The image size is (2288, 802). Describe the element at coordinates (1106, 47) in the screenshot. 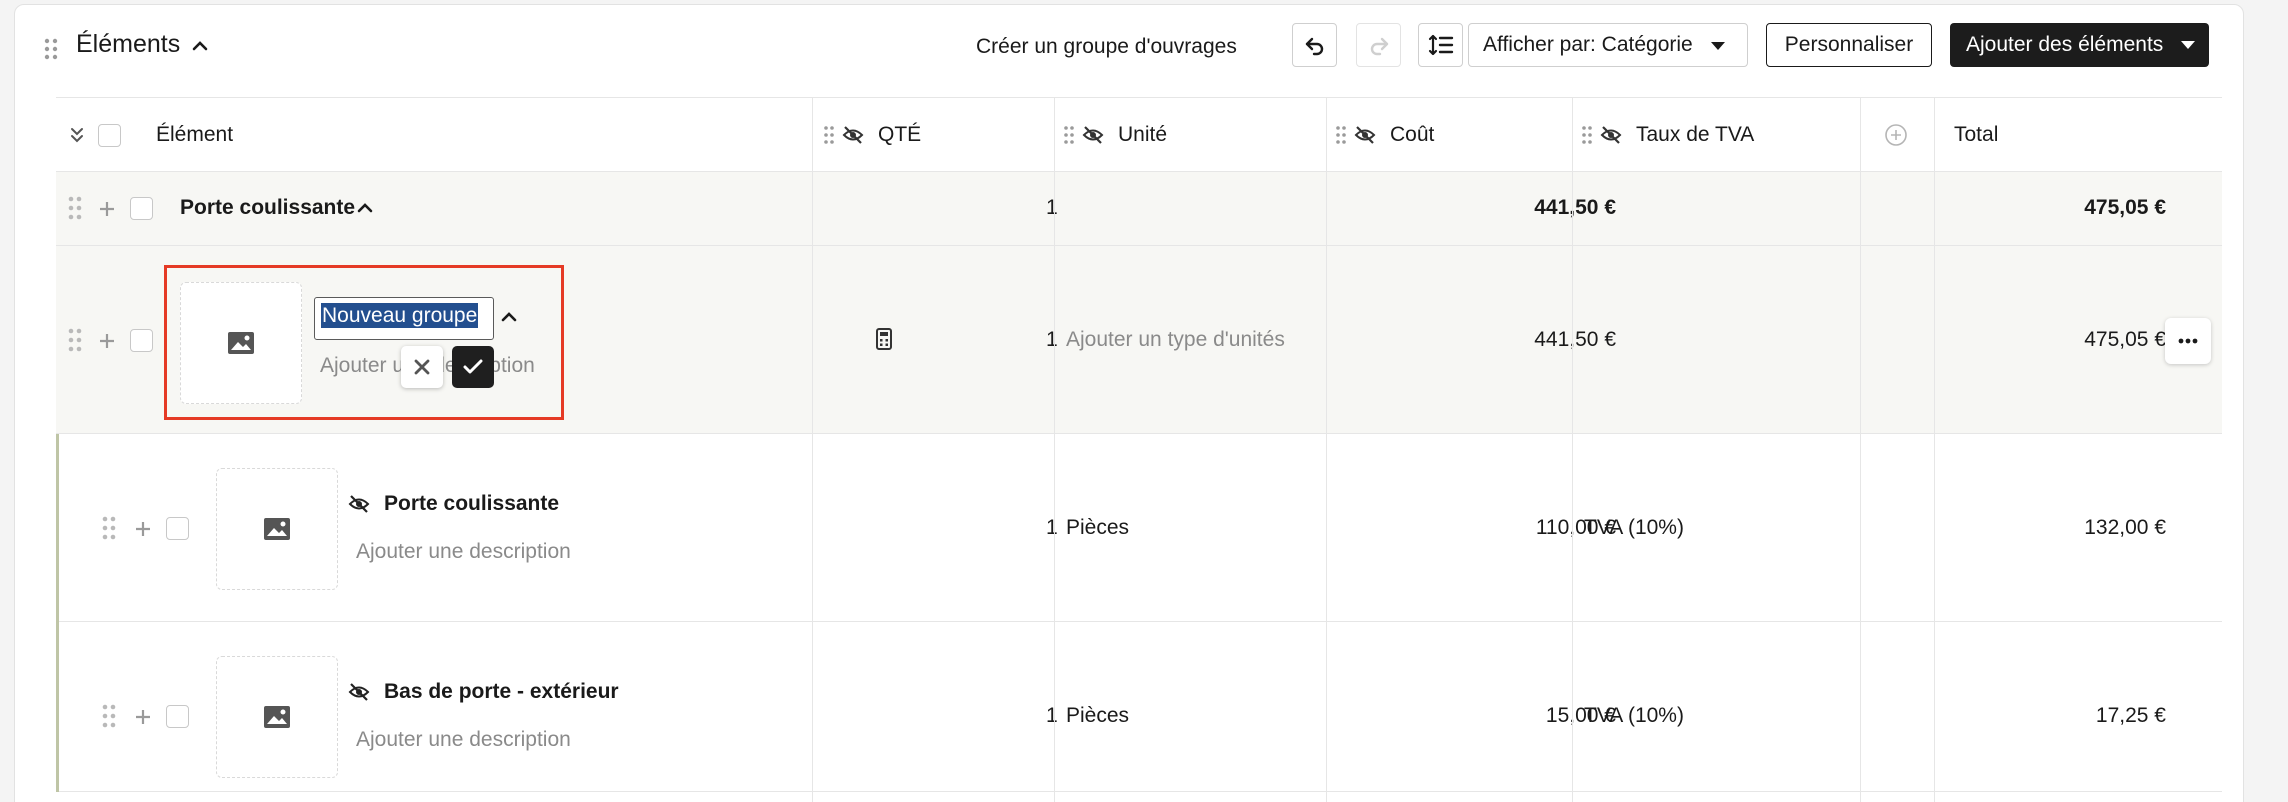

I see `create-work-group-link: Créer un groupe d'ouvrages` at that location.